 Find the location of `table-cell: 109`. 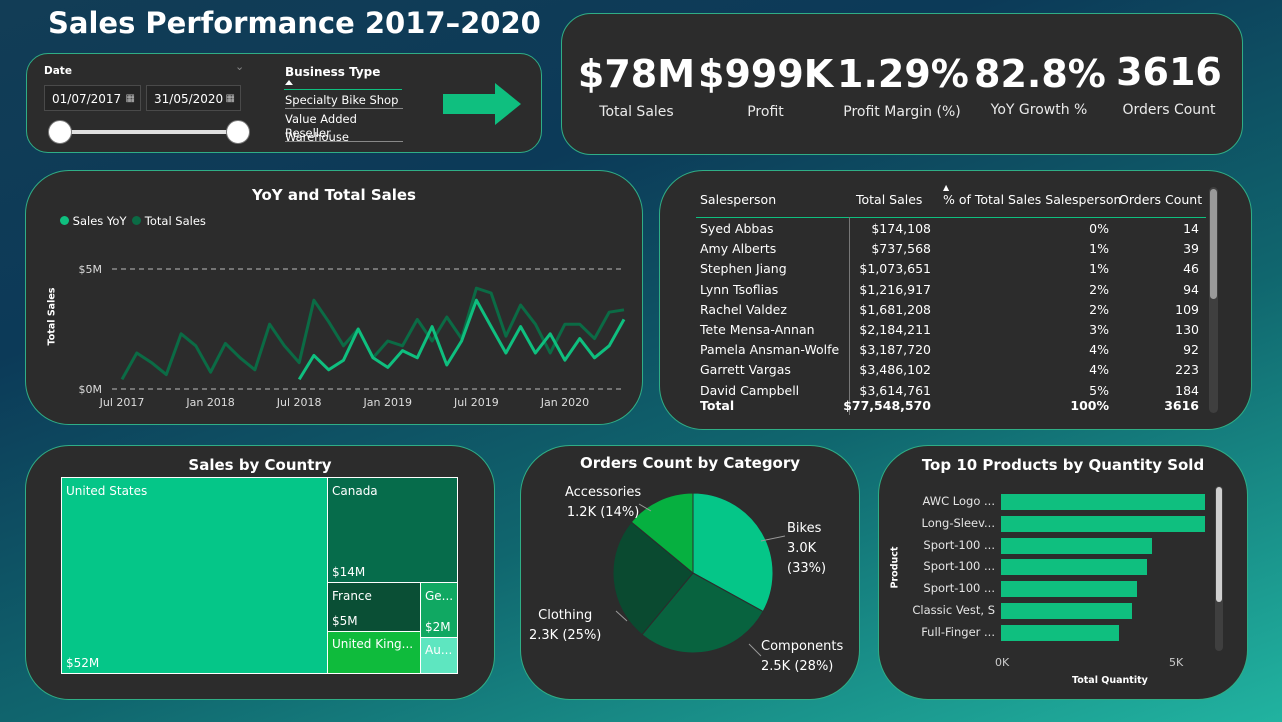

table-cell: 109 is located at coordinates (1187, 309).